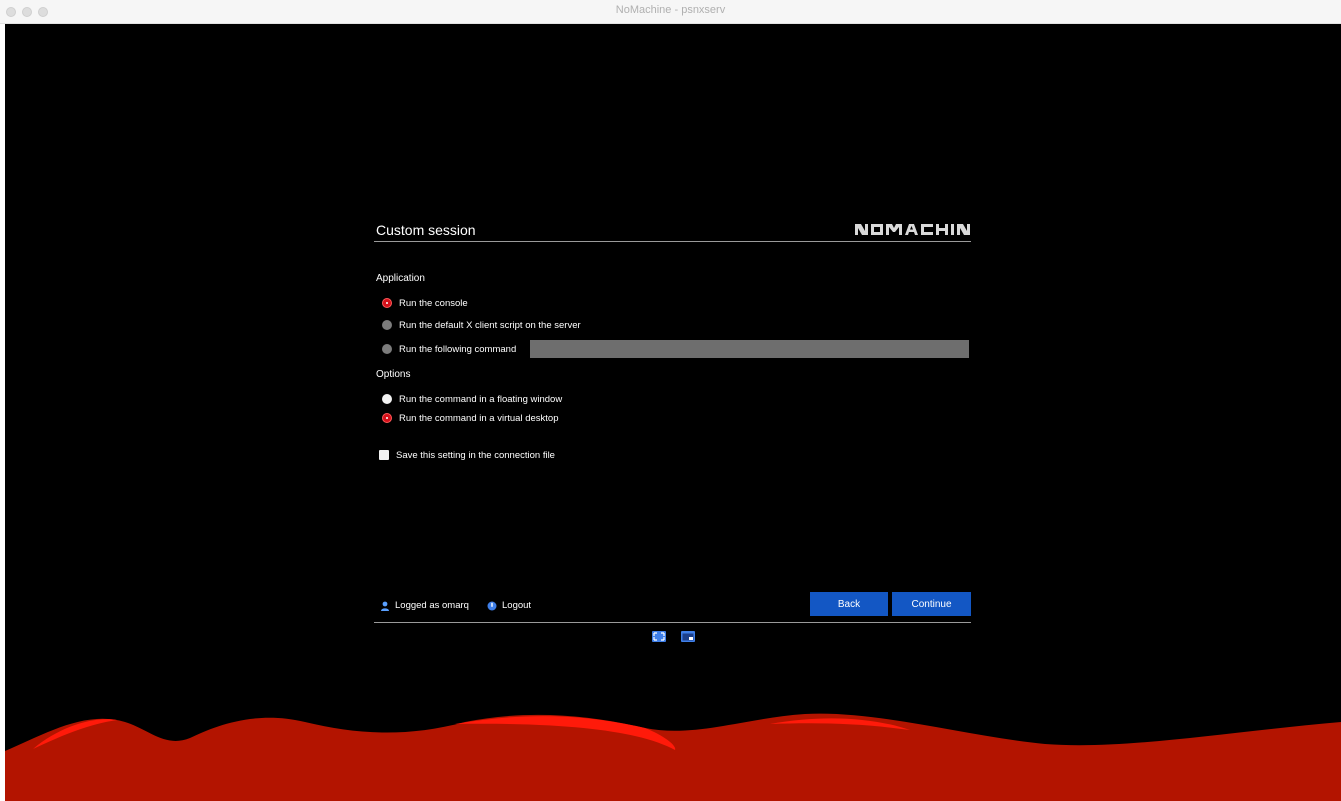 Image resolution: width=1341 pixels, height=801 pixels. What do you see at coordinates (426, 230) in the screenshot?
I see `panel-title: Custom session` at bounding box center [426, 230].